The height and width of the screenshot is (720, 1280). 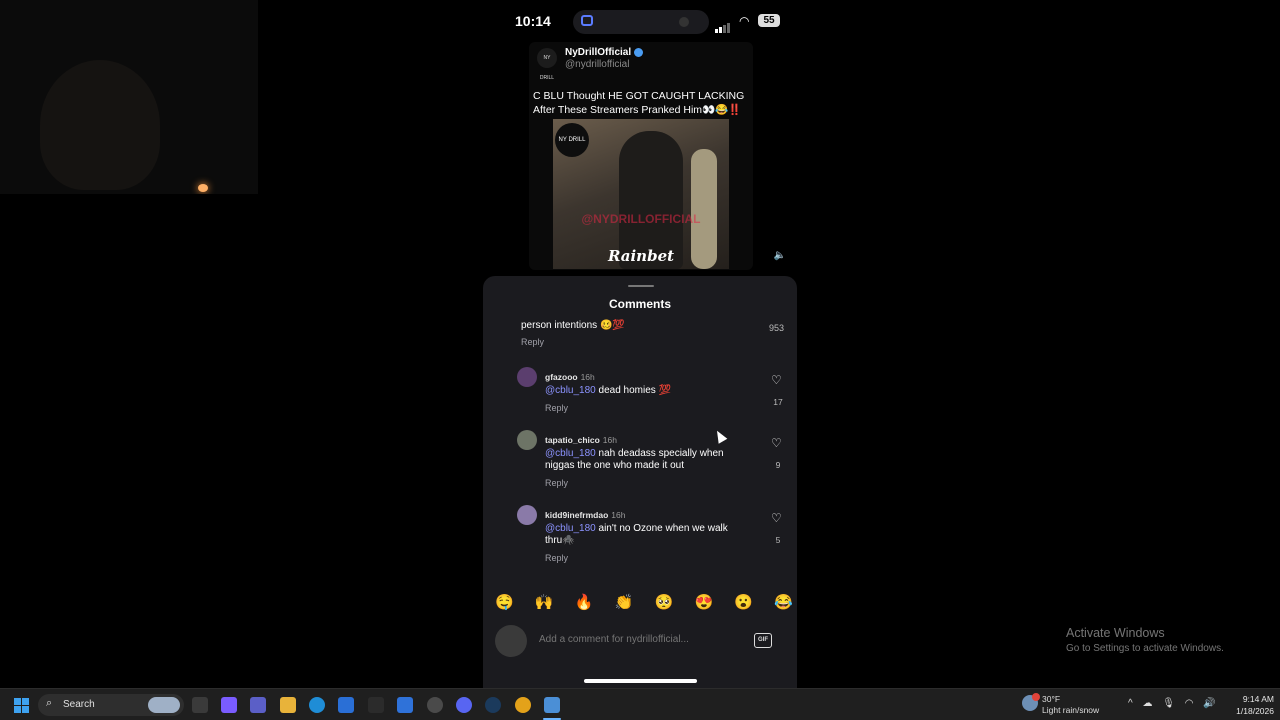 What do you see at coordinates (405, 705) in the screenshot?
I see `blue-app-icon` at bounding box center [405, 705].